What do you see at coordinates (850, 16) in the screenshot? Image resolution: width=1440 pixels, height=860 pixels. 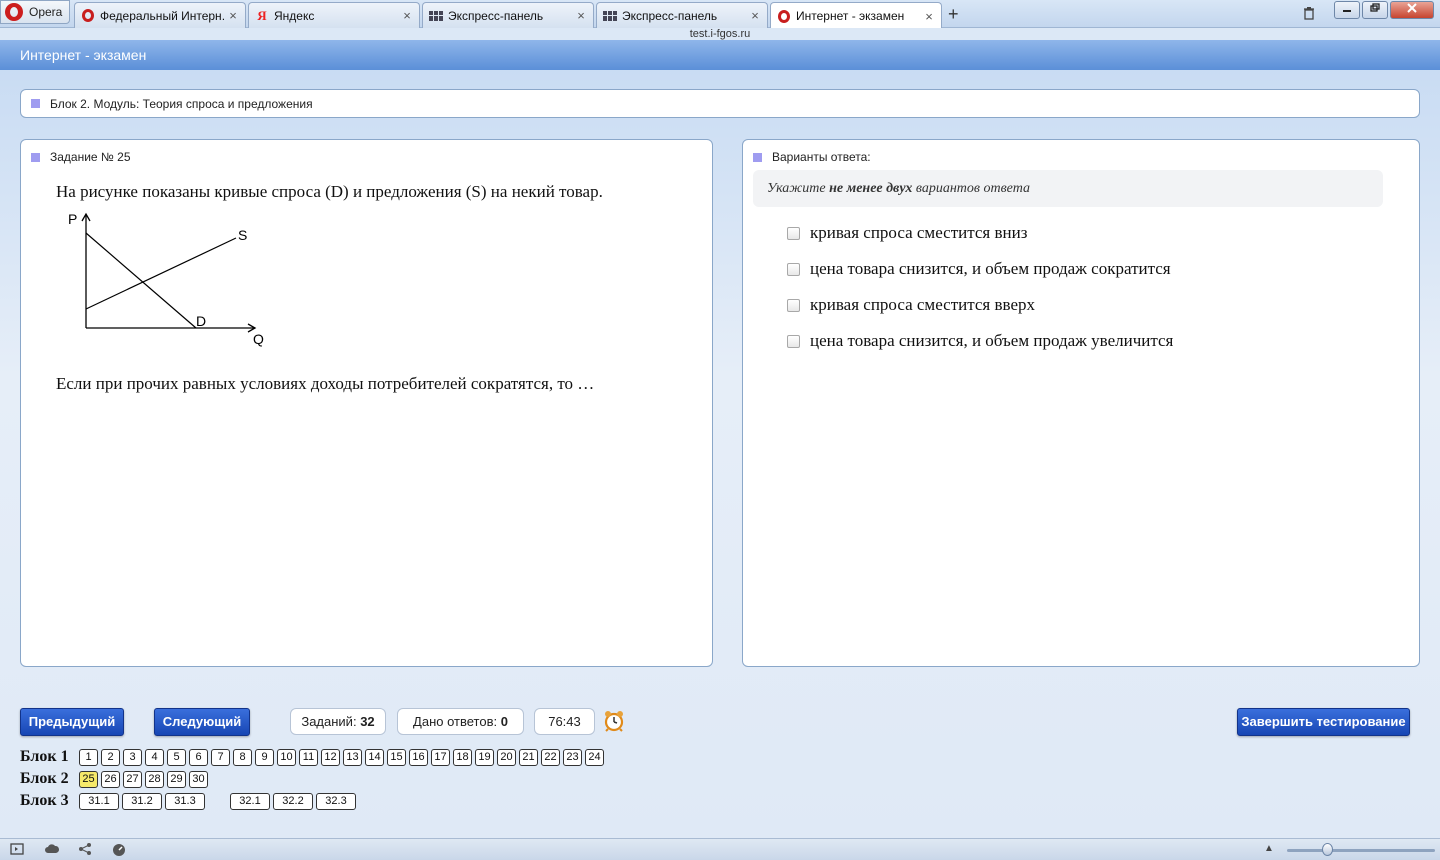 I see `tab-label: Интернет - экзамен` at bounding box center [850, 16].